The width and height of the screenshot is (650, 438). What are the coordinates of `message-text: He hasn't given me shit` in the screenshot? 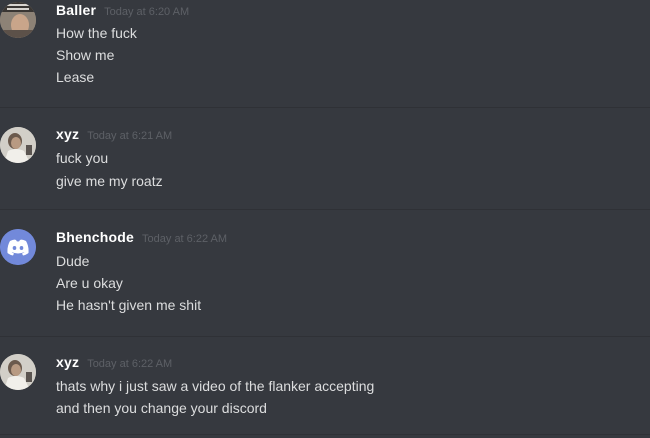 It's located at (129, 305).